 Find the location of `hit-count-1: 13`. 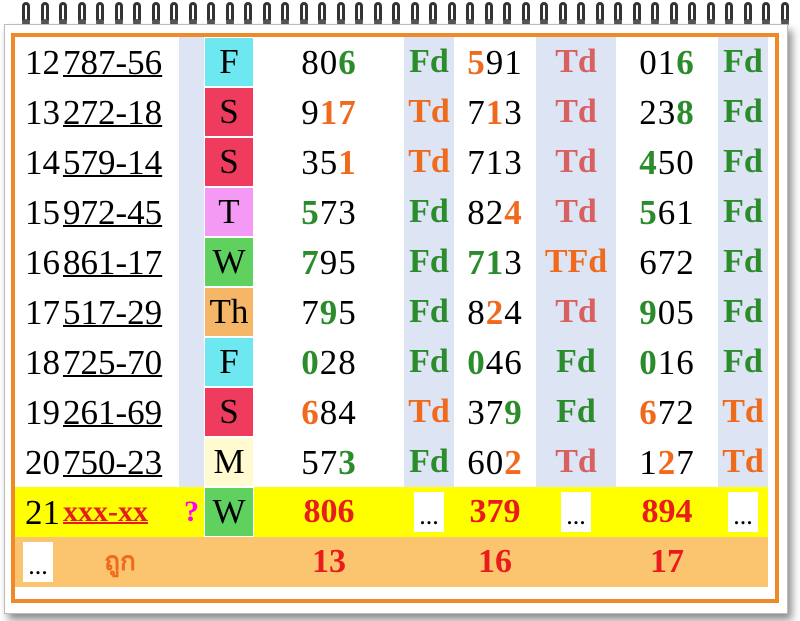

hit-count-1: 13 is located at coordinates (329, 562).